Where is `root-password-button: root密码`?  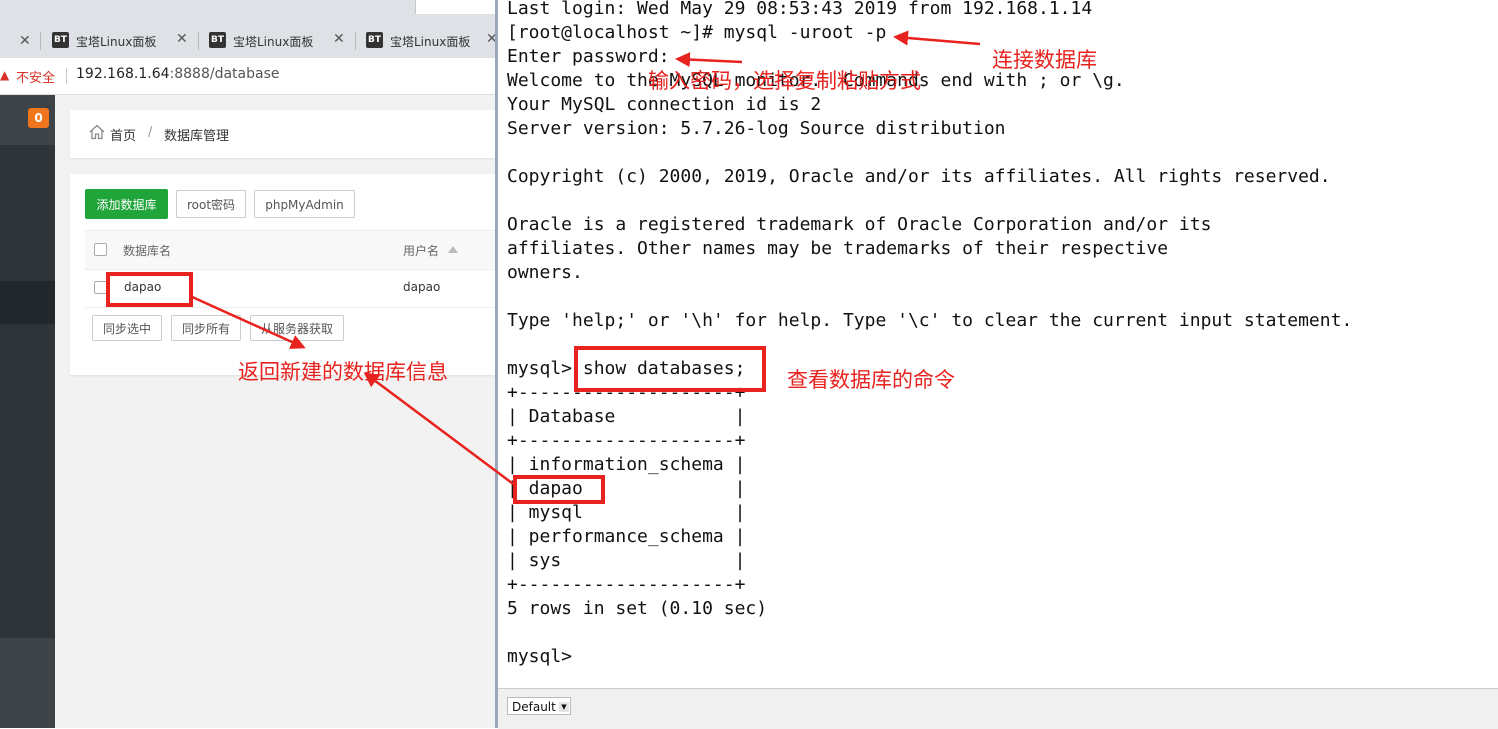 root-password-button: root密码 is located at coordinates (211, 204).